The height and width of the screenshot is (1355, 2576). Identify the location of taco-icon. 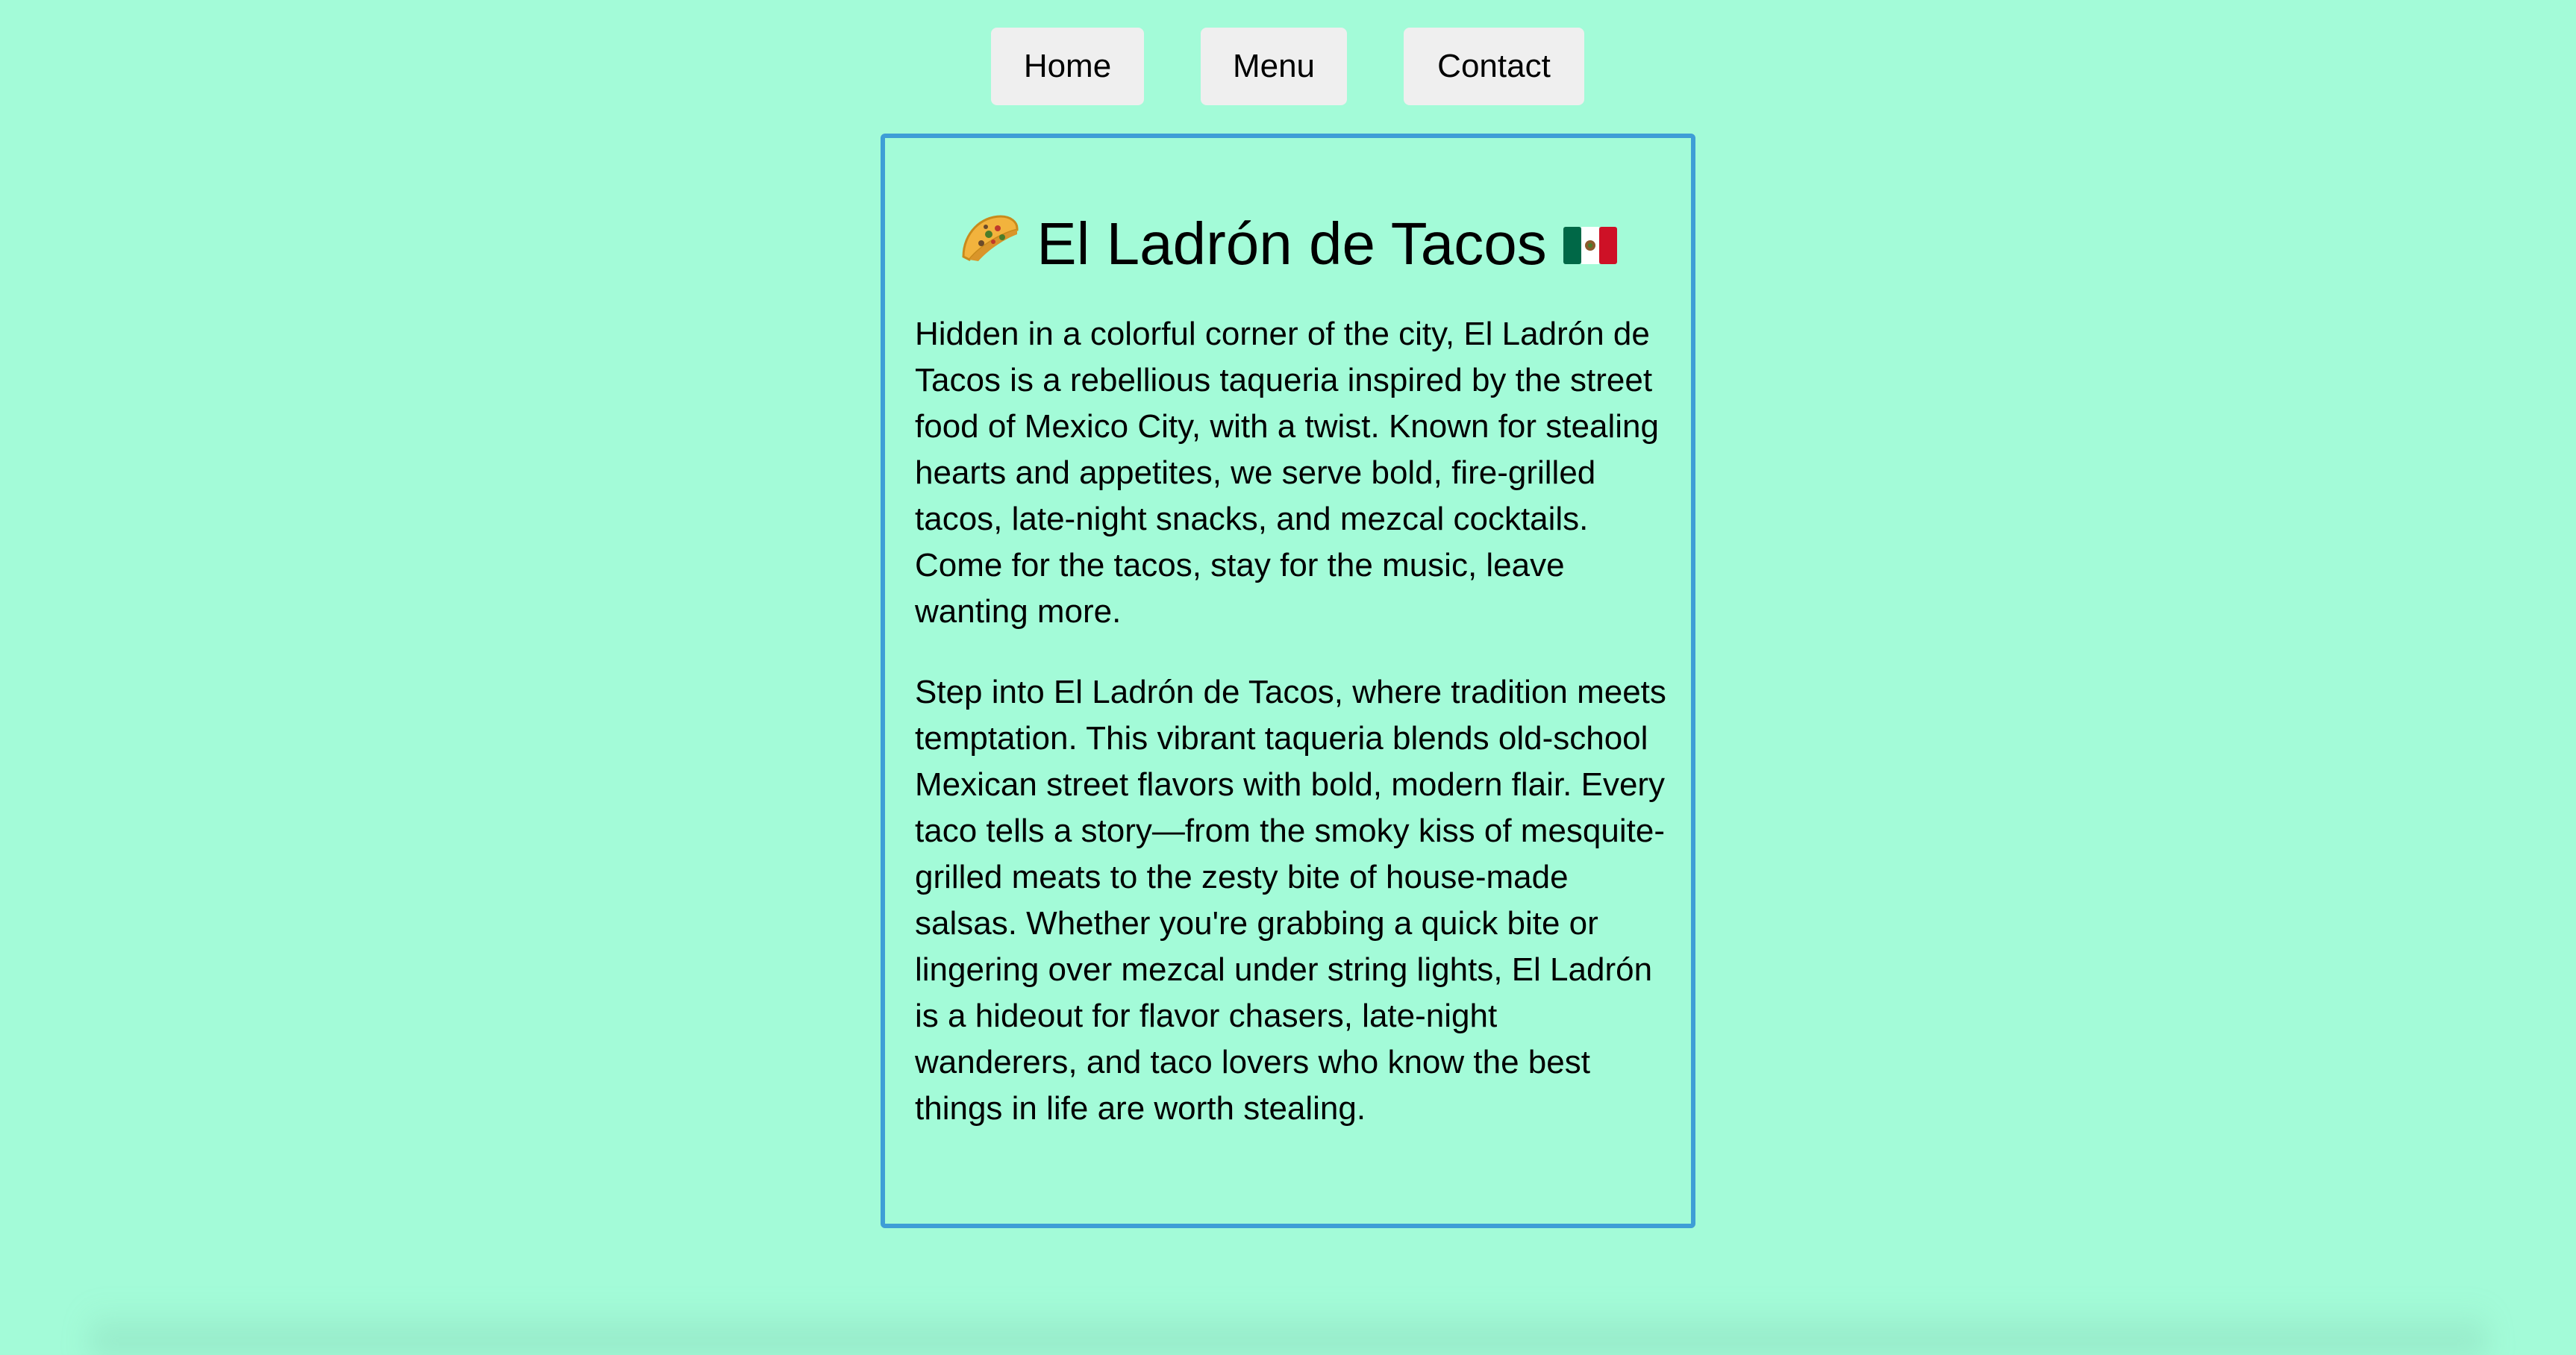
(989, 244).